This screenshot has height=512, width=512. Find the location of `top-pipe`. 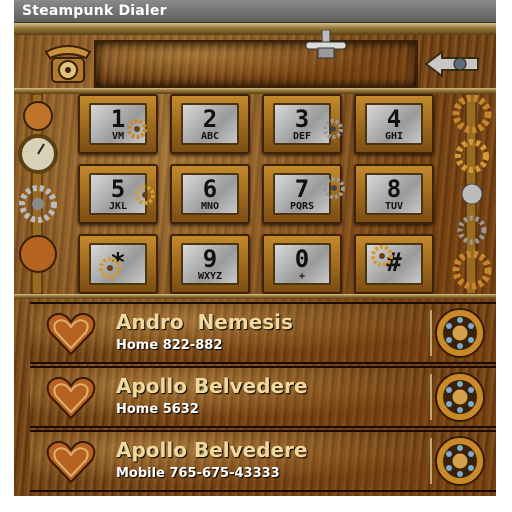

top-pipe is located at coordinates (255, 29).